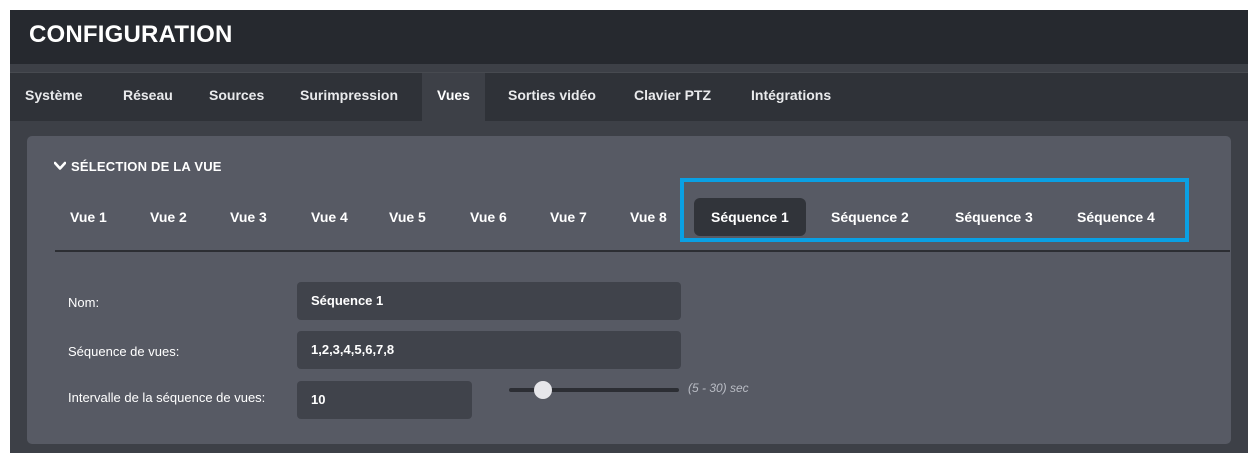 This screenshot has width=1248, height=453. I want to click on view-tab-vue-5: Vue 5, so click(407, 217).